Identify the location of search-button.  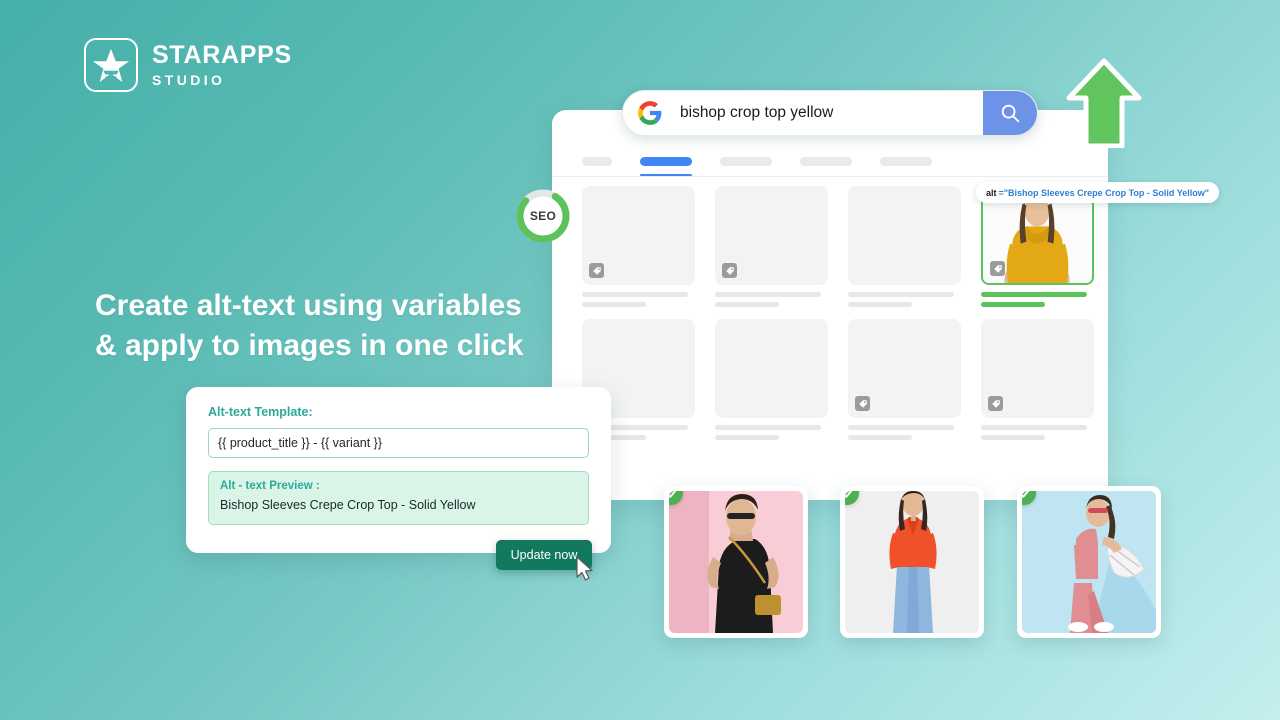
(1010, 113).